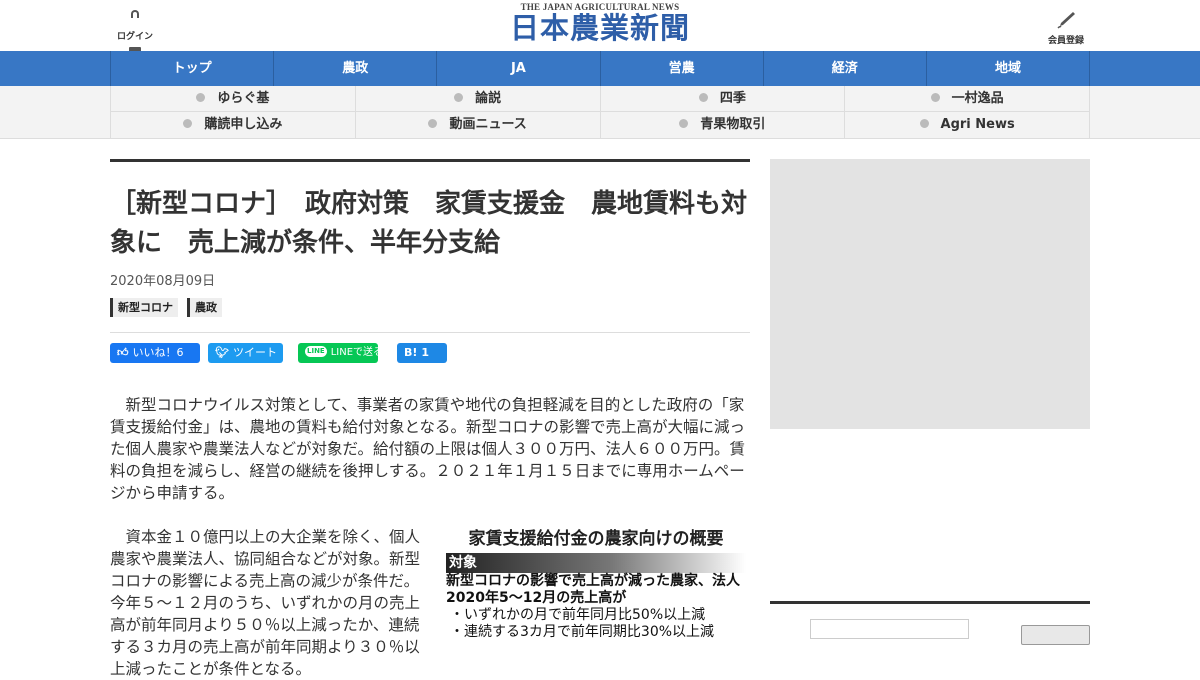  I want to click on line-label: LINEで送る, so click(357, 352).